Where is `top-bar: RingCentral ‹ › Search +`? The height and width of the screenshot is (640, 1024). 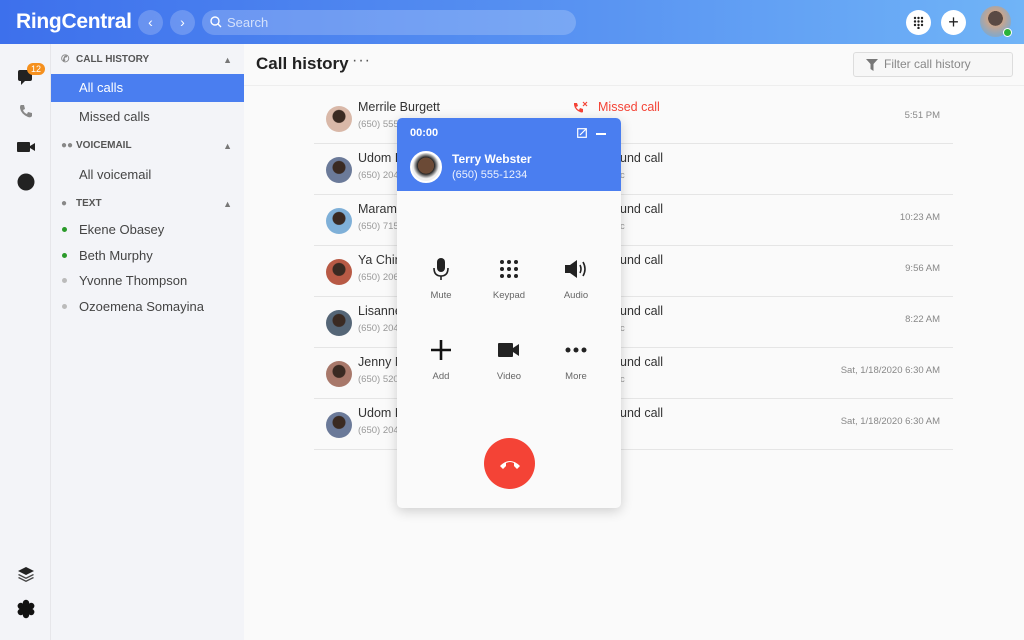 top-bar: RingCentral ‹ › Search + is located at coordinates (512, 22).